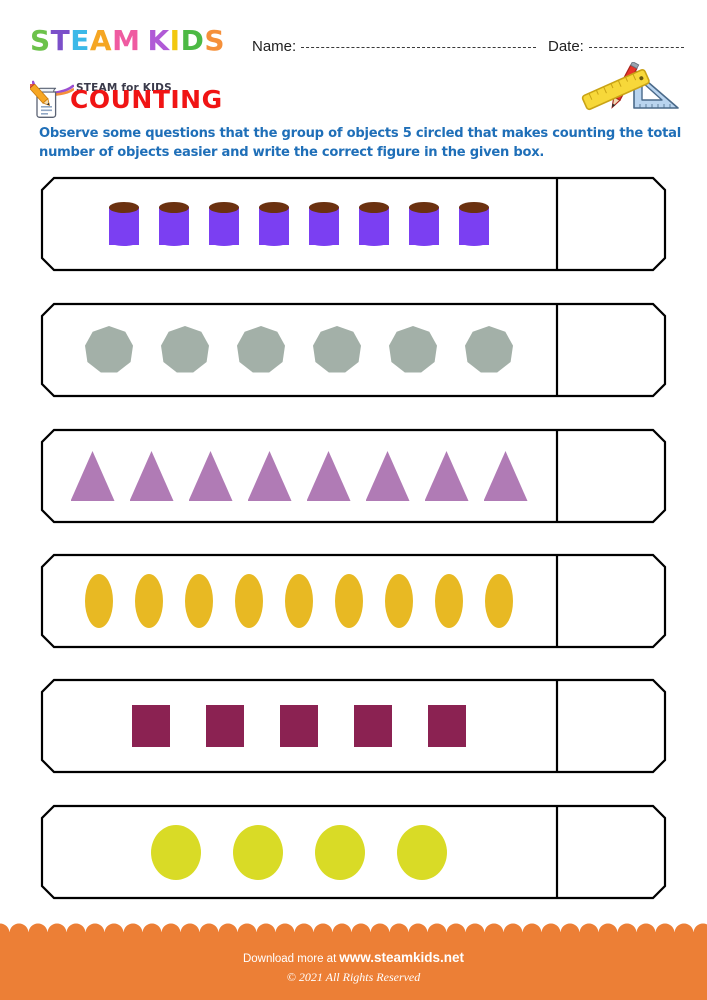 This screenshot has width=707, height=1000. I want to click on footer-download-label: Download more at, so click(289, 959).